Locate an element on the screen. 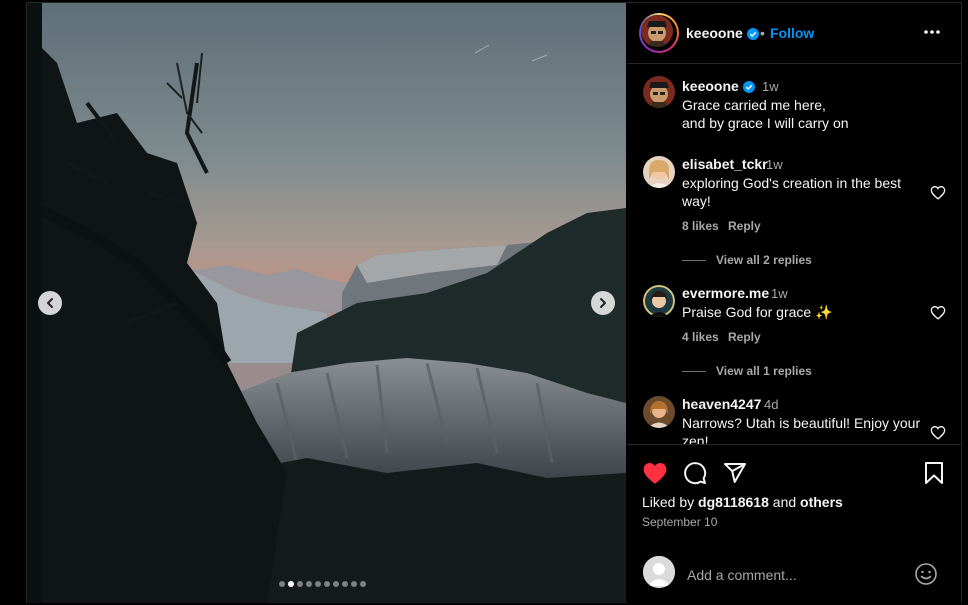  post-header: keeoone • Follow is located at coordinates (794, 33).